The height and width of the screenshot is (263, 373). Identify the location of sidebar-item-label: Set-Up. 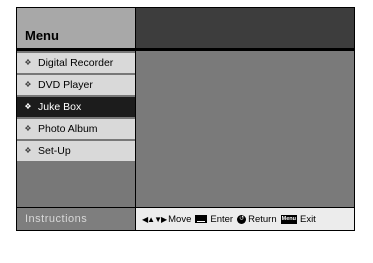
(54, 151).